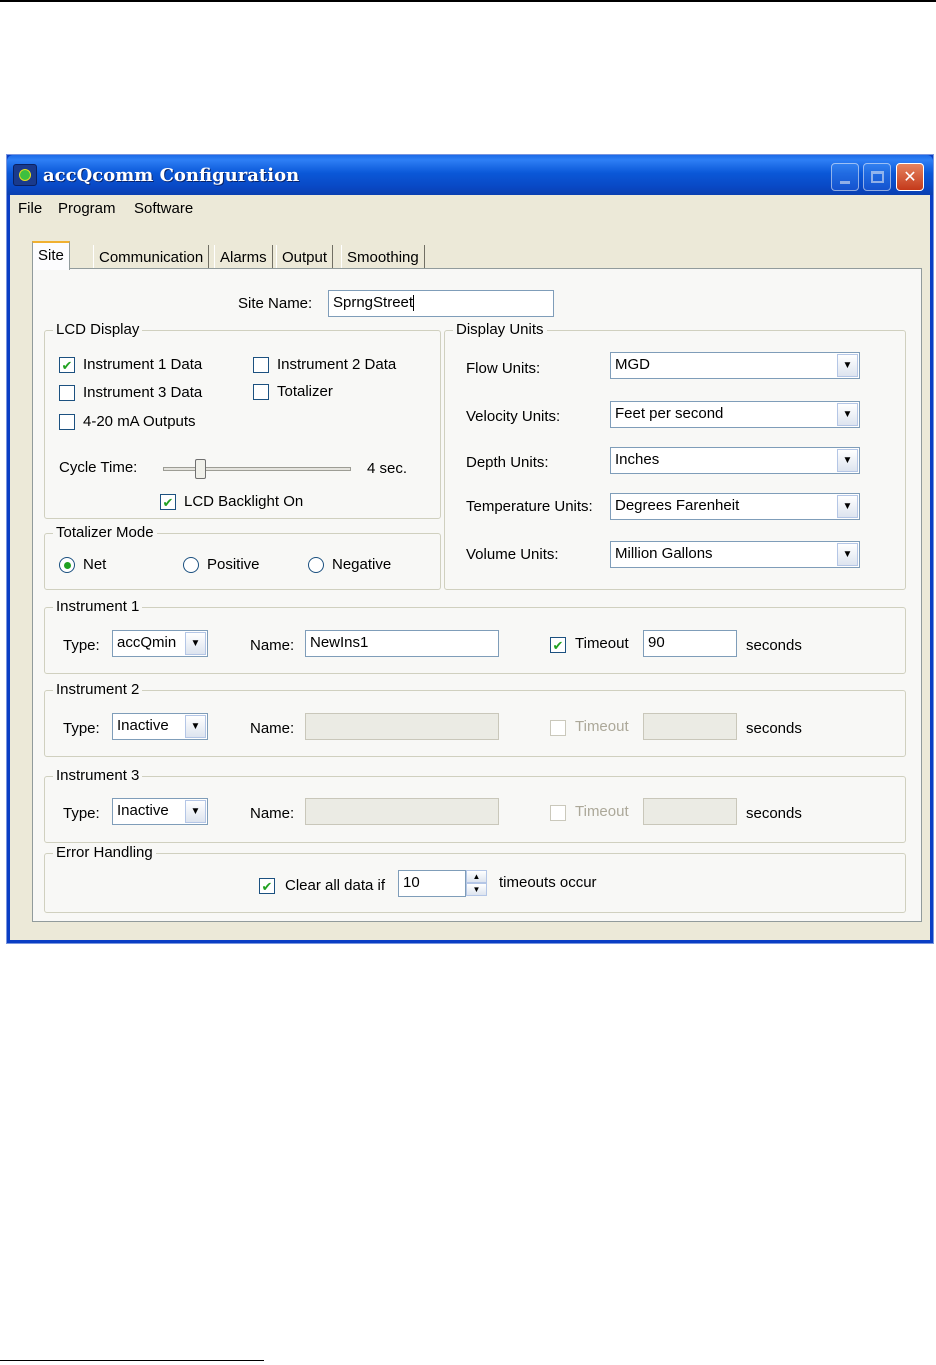 The height and width of the screenshot is (1365, 936). I want to click on timeout-count-input: 10, so click(432, 883).